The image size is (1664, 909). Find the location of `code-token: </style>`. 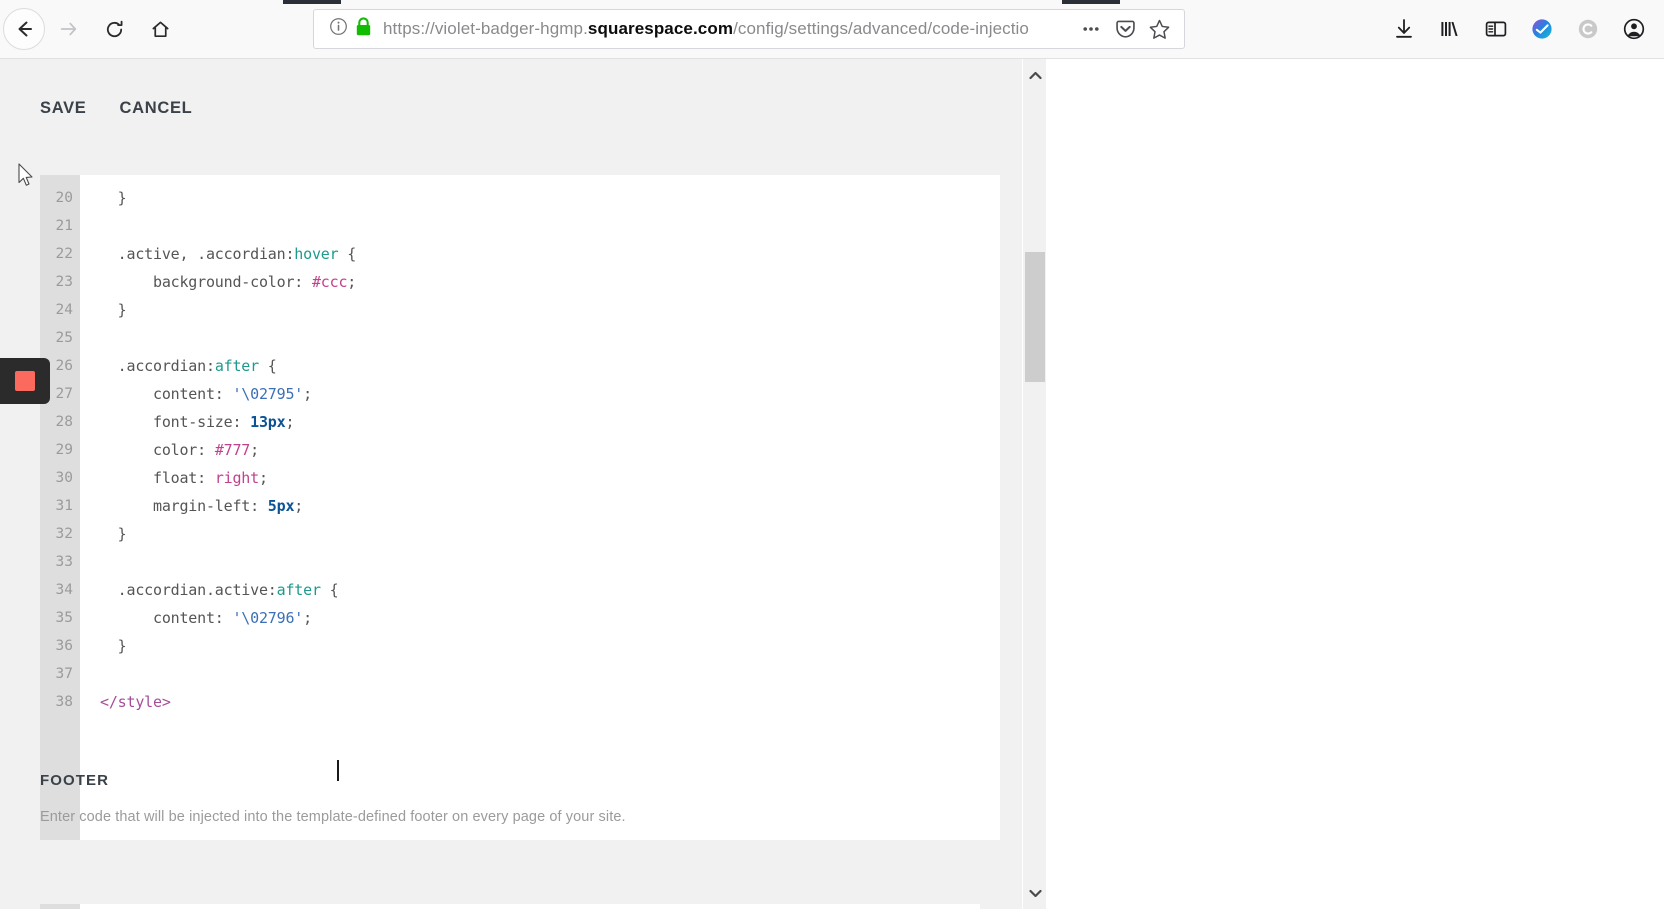

code-token: </style> is located at coordinates (135, 702).